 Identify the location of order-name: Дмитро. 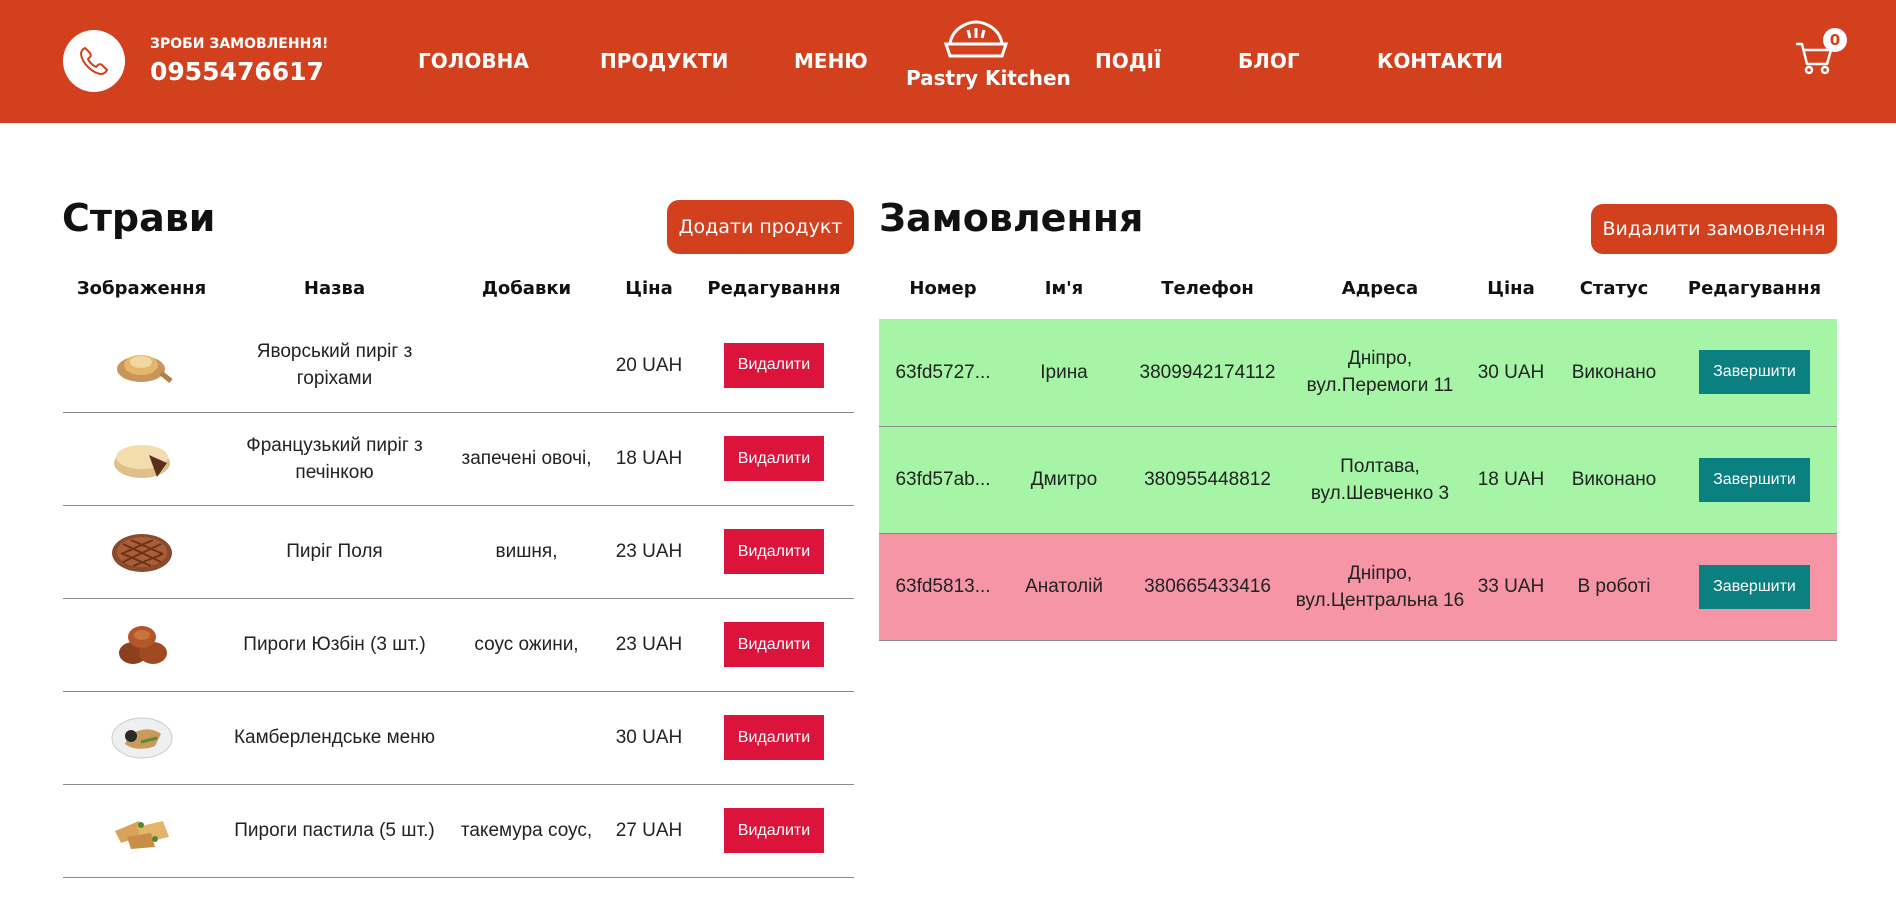
(1064, 480).